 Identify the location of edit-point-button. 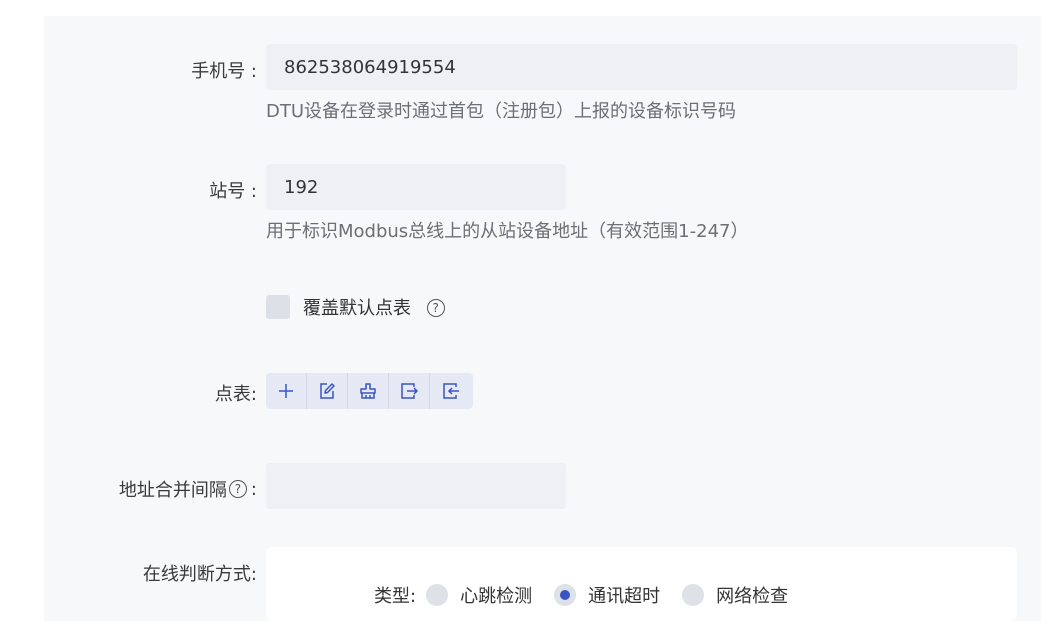
(327, 391).